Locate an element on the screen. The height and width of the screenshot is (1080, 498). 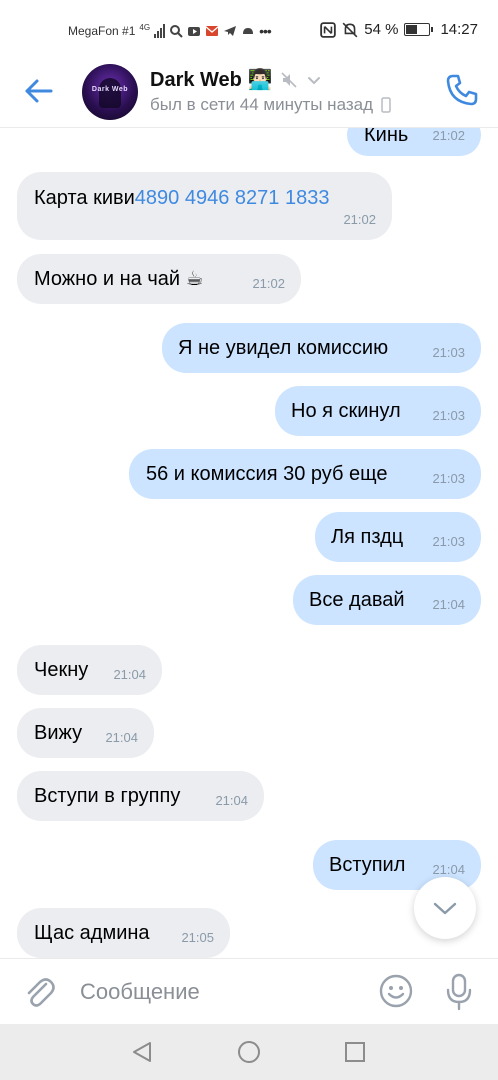
carrier-label: MegaFon #1 is located at coordinates (102, 31).